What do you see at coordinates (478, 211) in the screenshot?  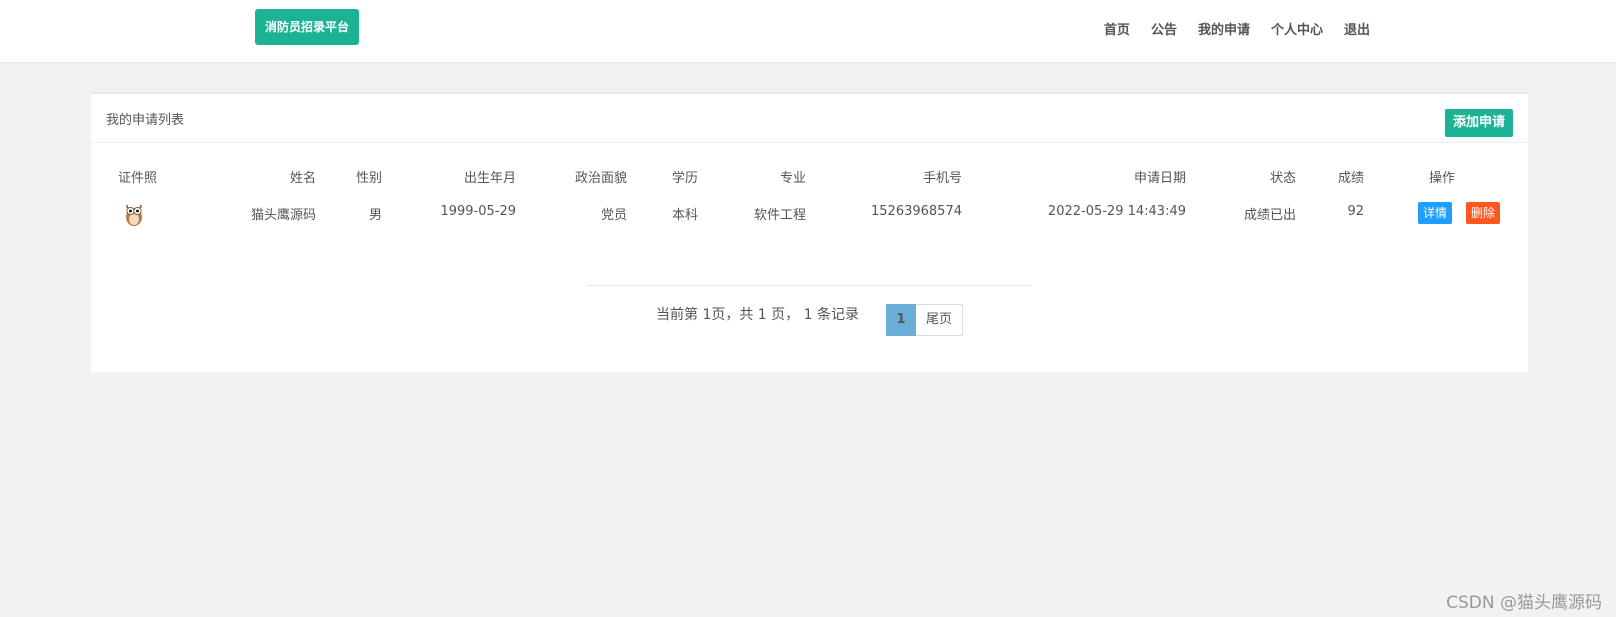 I see `cell-birth: 1999-05-29` at bounding box center [478, 211].